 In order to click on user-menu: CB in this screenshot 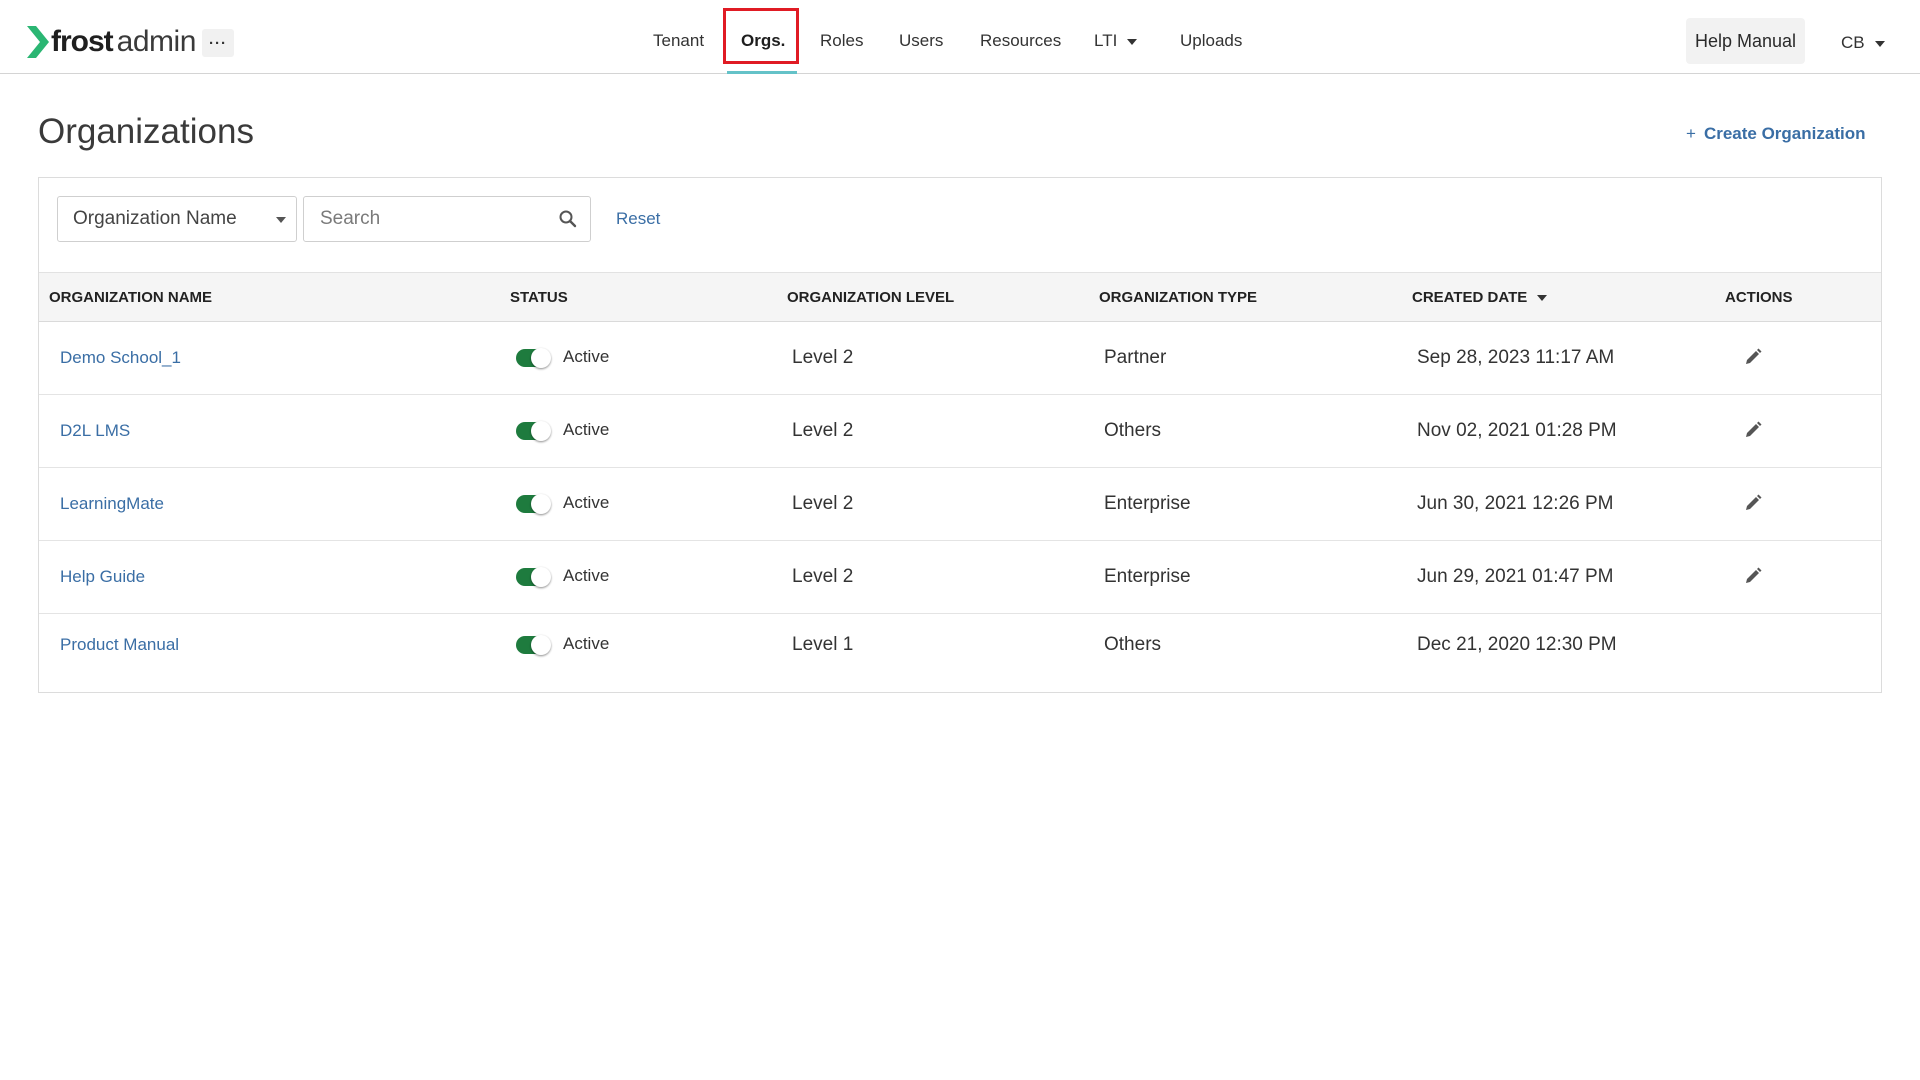, I will do `click(1863, 43)`.